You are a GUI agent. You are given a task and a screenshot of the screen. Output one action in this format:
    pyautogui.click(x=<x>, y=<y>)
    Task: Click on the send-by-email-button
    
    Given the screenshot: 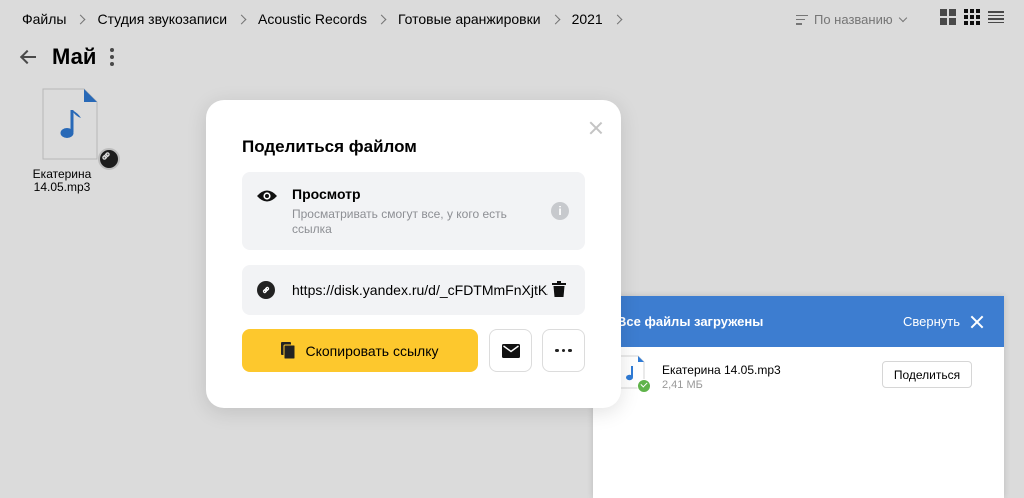 What is the action you would take?
    pyautogui.click(x=510, y=350)
    